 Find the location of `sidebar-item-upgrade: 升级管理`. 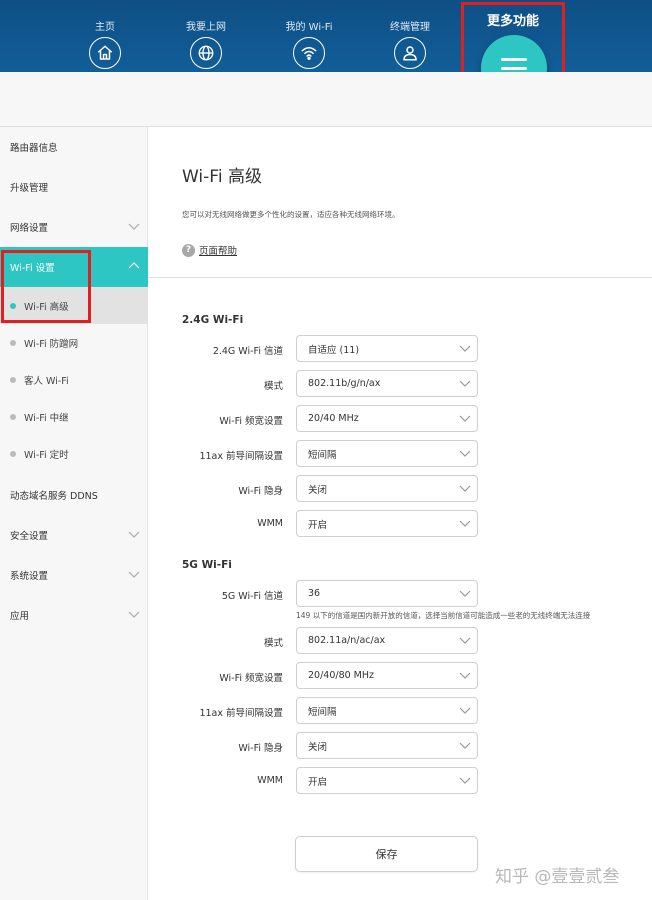

sidebar-item-upgrade: 升级管理 is located at coordinates (74, 187).